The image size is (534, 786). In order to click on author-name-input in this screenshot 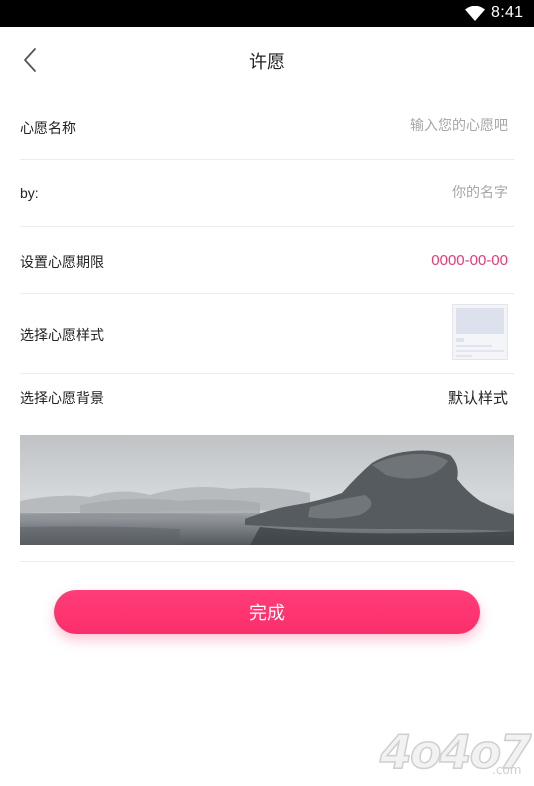, I will do `click(378, 193)`.